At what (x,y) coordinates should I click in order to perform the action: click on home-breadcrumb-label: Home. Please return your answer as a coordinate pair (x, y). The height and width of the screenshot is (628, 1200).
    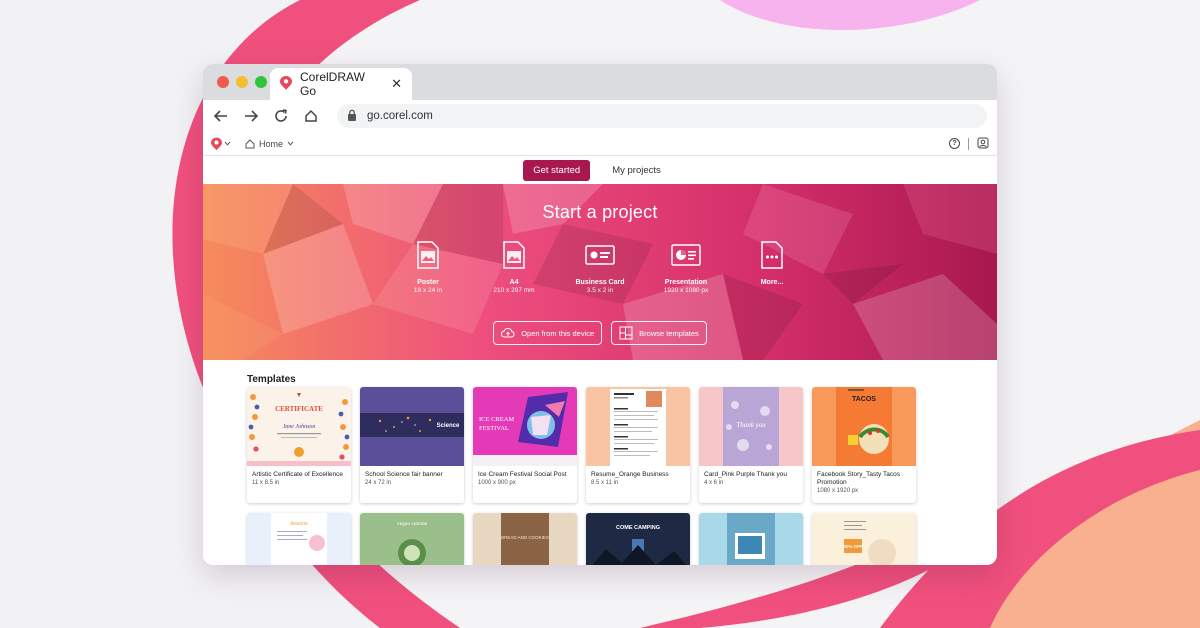
    Looking at the image, I should click on (271, 143).